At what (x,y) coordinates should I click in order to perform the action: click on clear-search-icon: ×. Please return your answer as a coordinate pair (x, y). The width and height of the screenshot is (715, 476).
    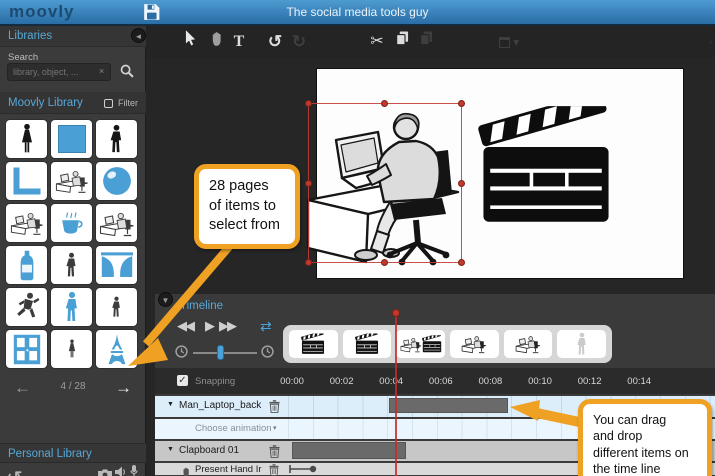
    Looking at the image, I should click on (101, 71).